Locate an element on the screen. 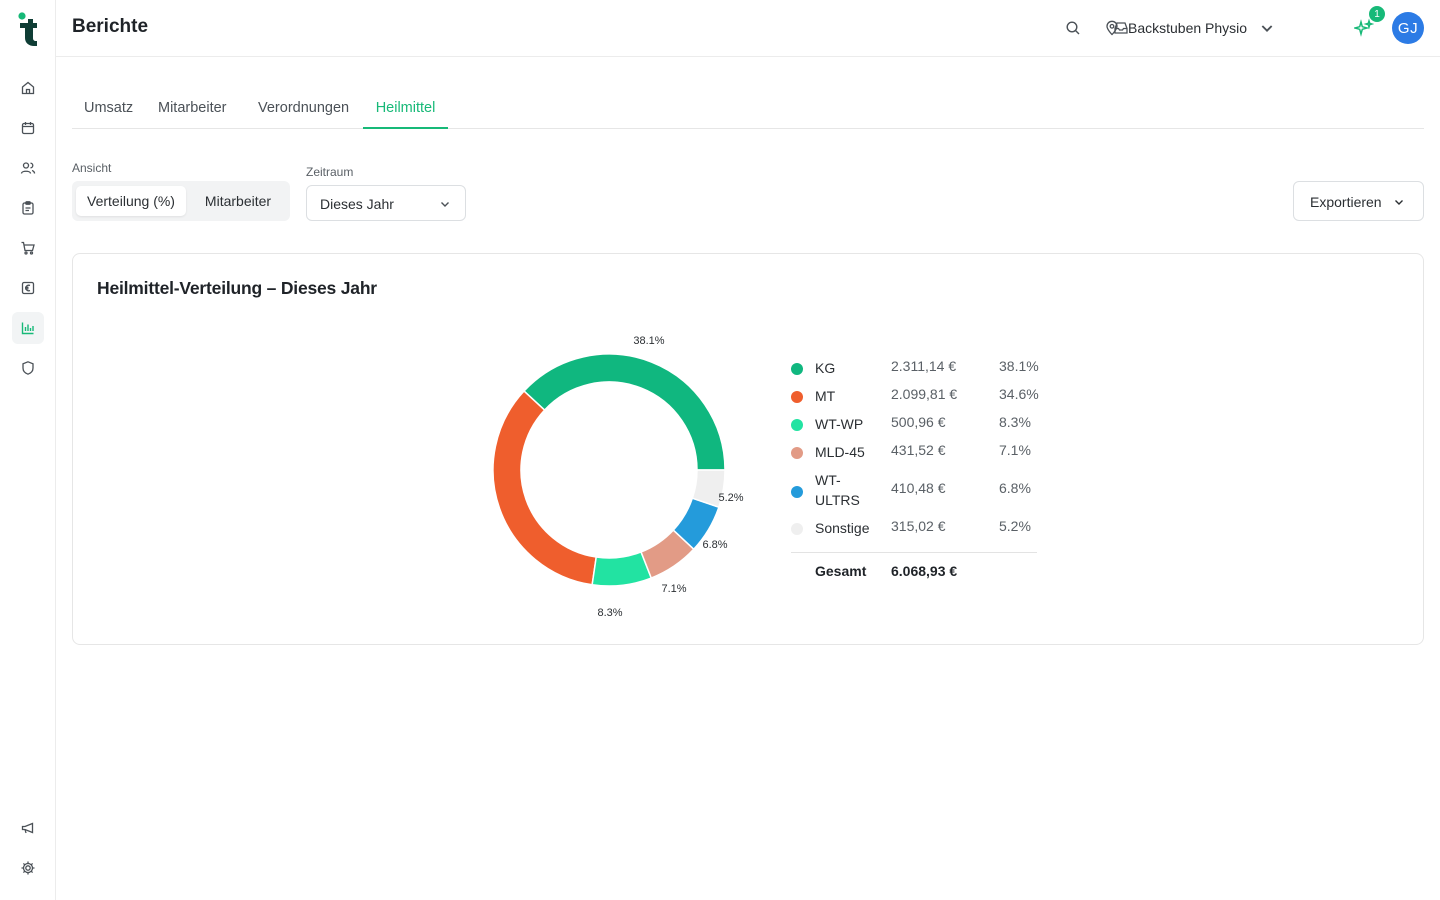 The height and width of the screenshot is (900, 1440). legend-row: Sonstige 315,02 € 5.2% is located at coordinates (914, 530).